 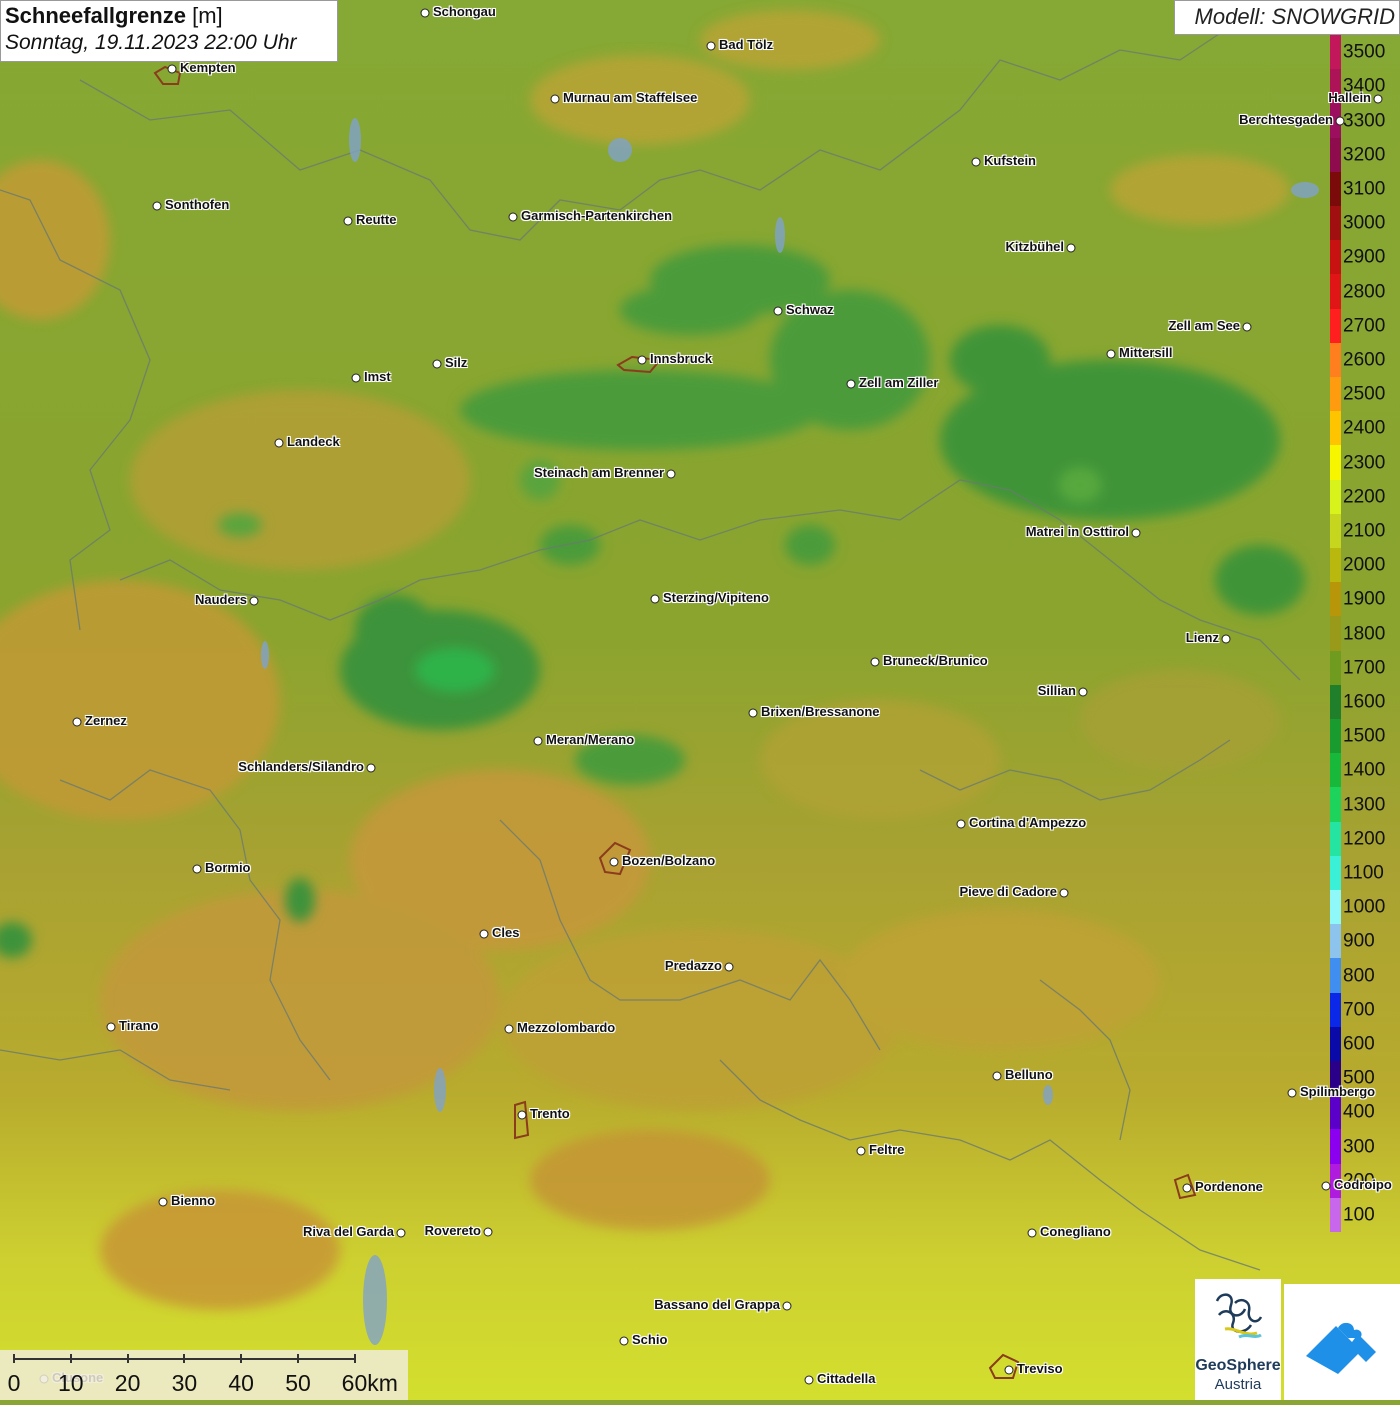 I want to click on city-label: Silz, so click(x=456, y=362).